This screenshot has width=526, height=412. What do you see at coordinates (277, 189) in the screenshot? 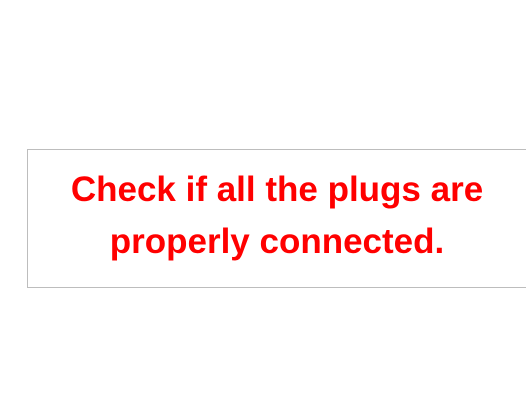
I see `message-line-1: Check if all the plugs are` at bounding box center [277, 189].